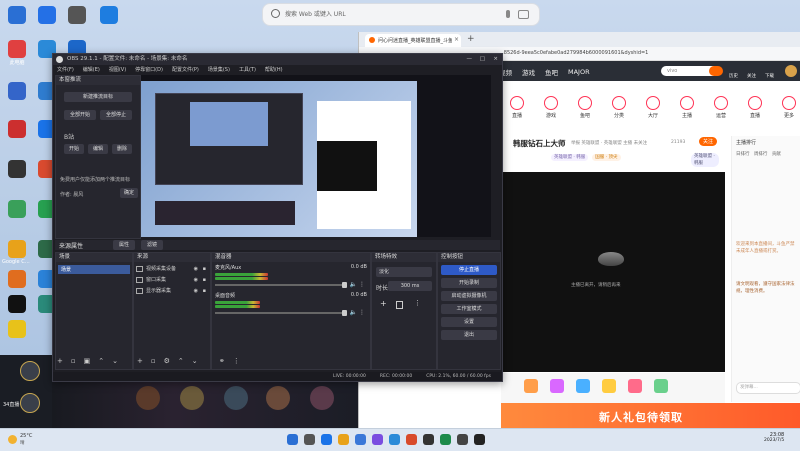  Describe the element at coordinates (401, 14) in the screenshot. I see `new-tab-search-bar: 搜索 Web 或键入 URL` at that location.